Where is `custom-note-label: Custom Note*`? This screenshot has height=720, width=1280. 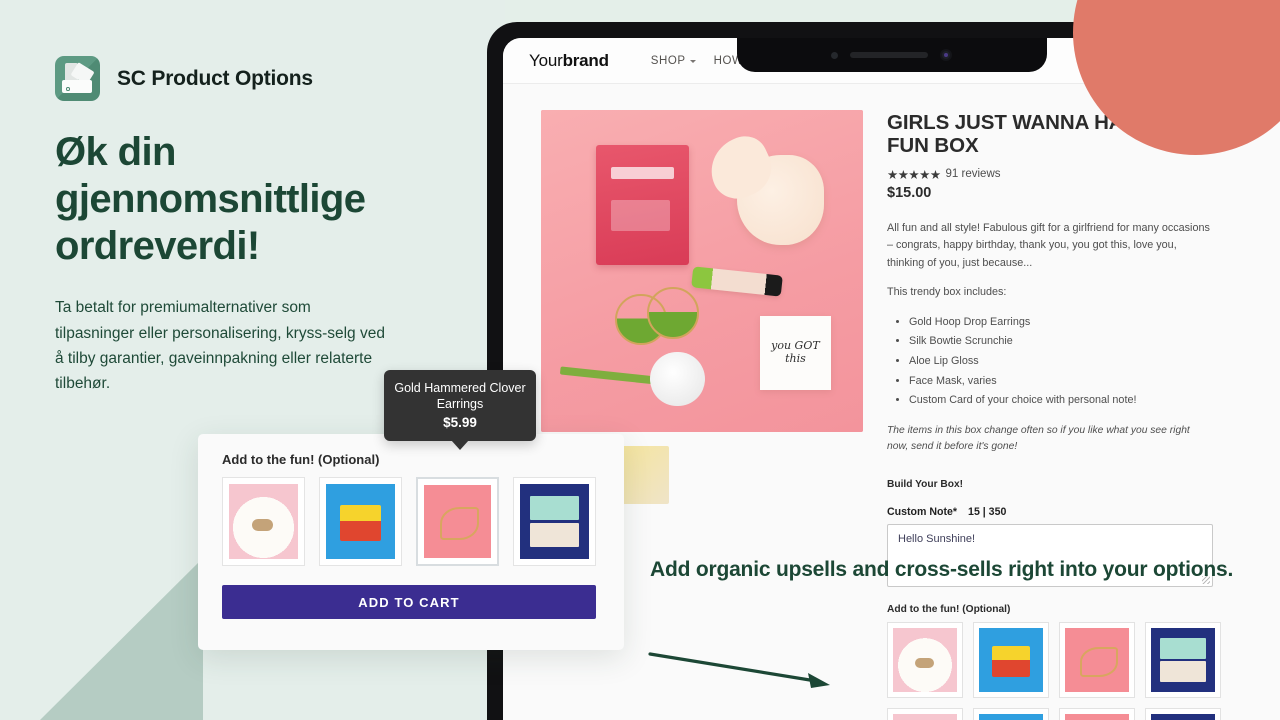 custom-note-label: Custom Note* is located at coordinates (922, 511).